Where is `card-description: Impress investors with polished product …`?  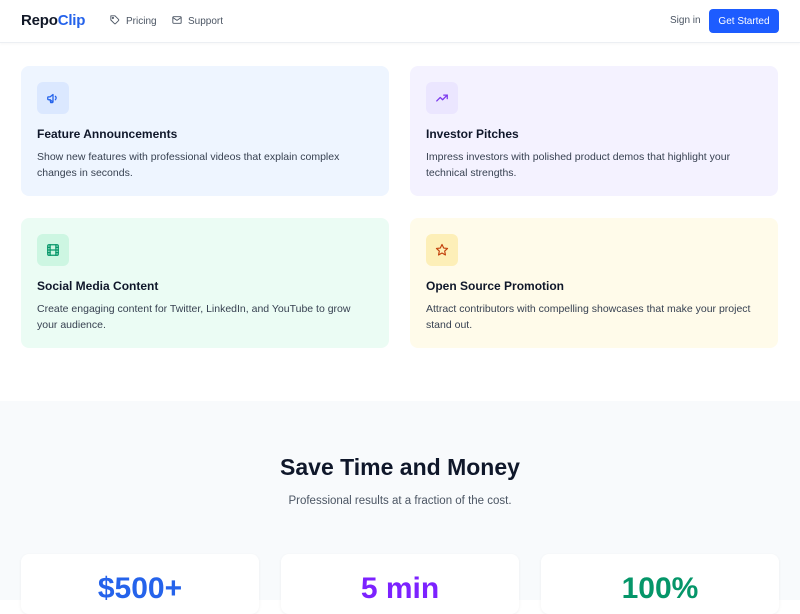 card-description: Impress investors with polished product … is located at coordinates (578, 165).